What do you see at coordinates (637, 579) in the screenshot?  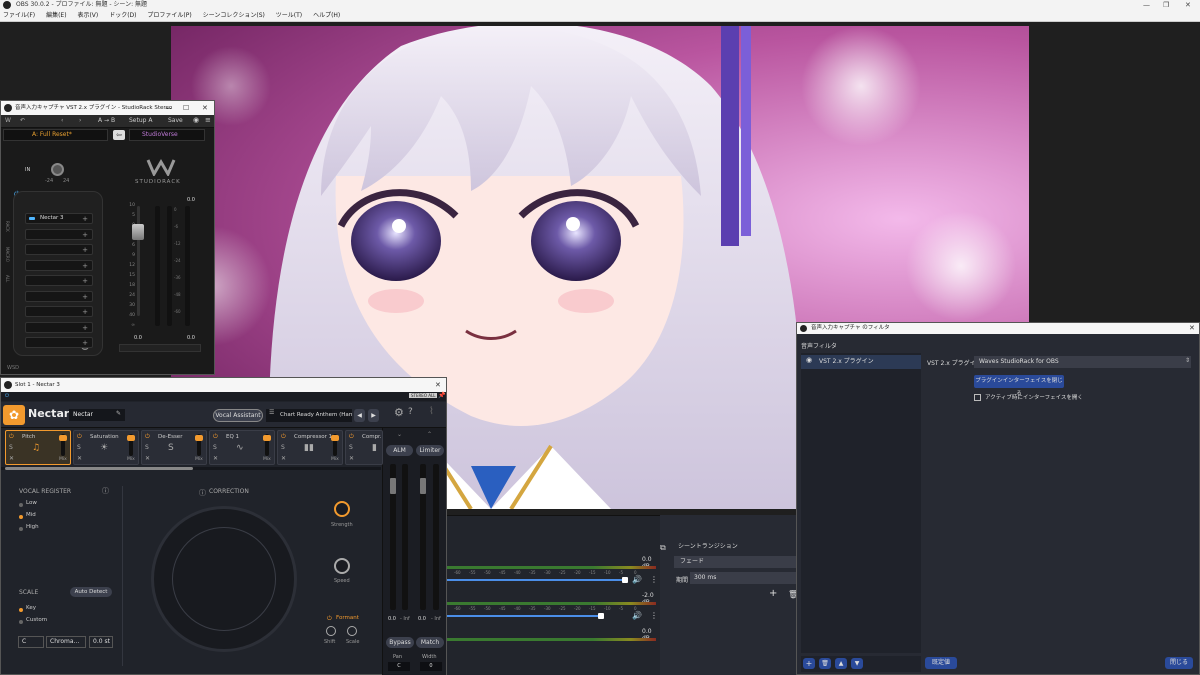 I see `speaker-icon: 🔊` at bounding box center [637, 579].